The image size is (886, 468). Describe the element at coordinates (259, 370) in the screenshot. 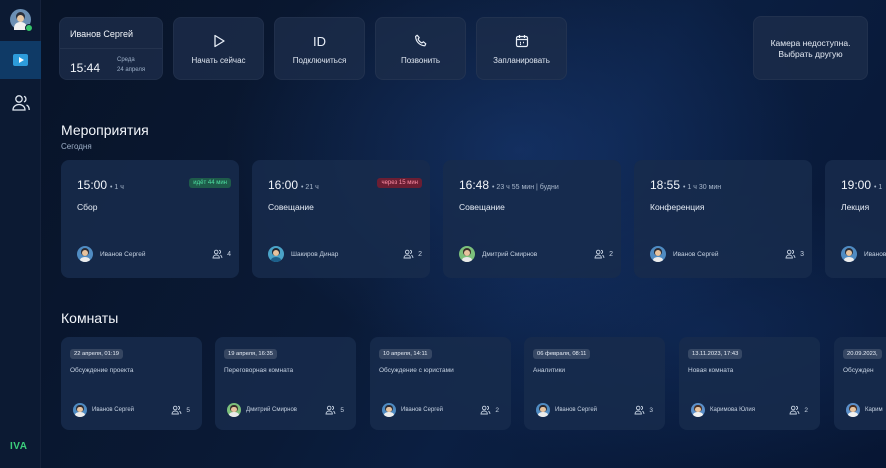

I see `room-title: Переговорная комната` at that location.